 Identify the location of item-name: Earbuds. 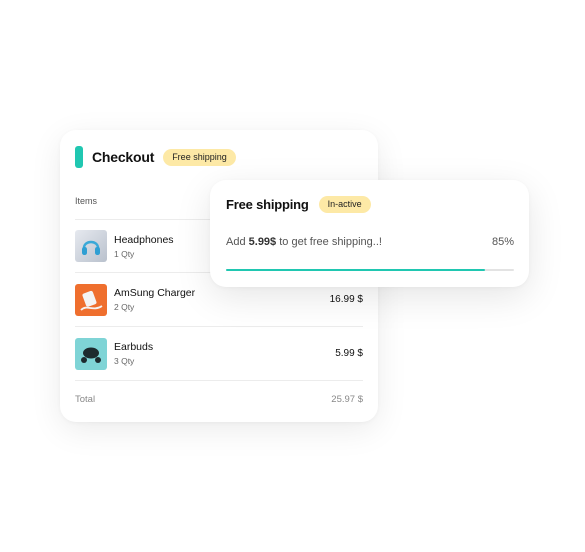
(134, 347).